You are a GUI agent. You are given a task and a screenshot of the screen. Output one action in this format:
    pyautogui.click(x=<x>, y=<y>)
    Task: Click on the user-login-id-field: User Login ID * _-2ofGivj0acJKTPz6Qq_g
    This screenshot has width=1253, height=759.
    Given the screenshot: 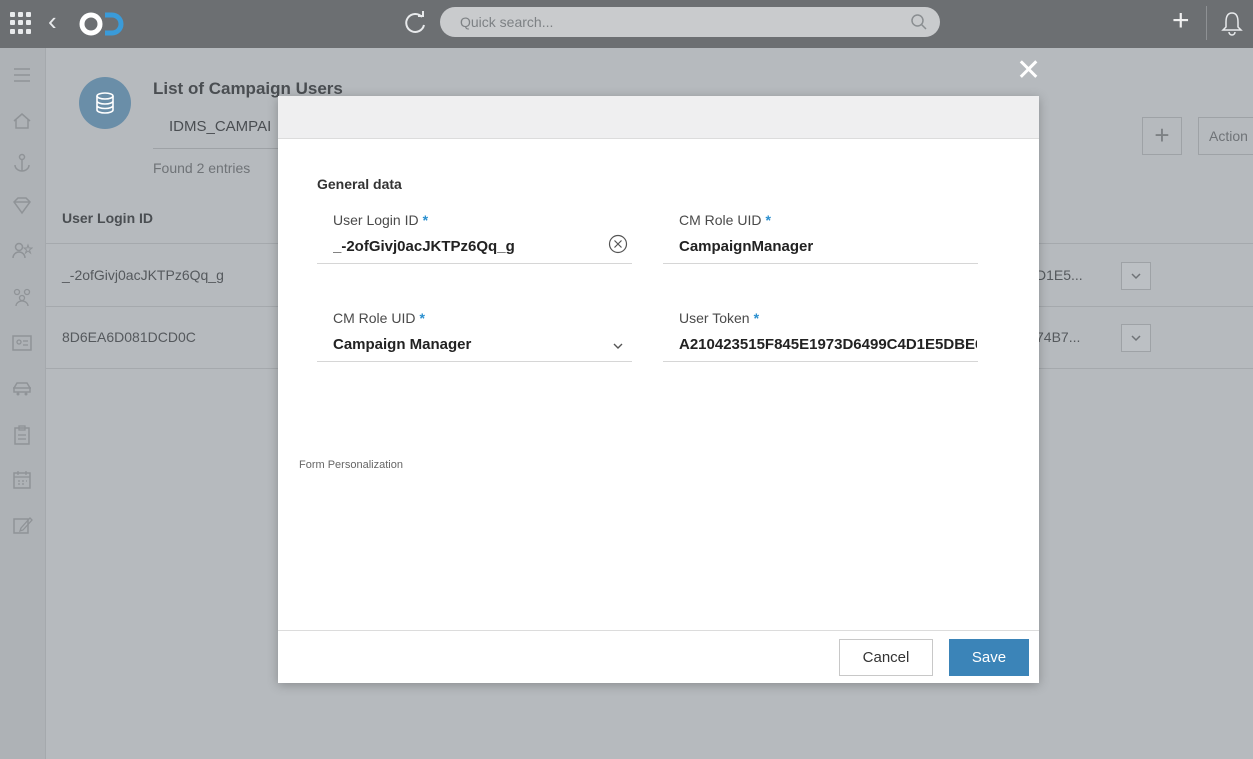 What is the action you would take?
    pyautogui.click(x=474, y=238)
    